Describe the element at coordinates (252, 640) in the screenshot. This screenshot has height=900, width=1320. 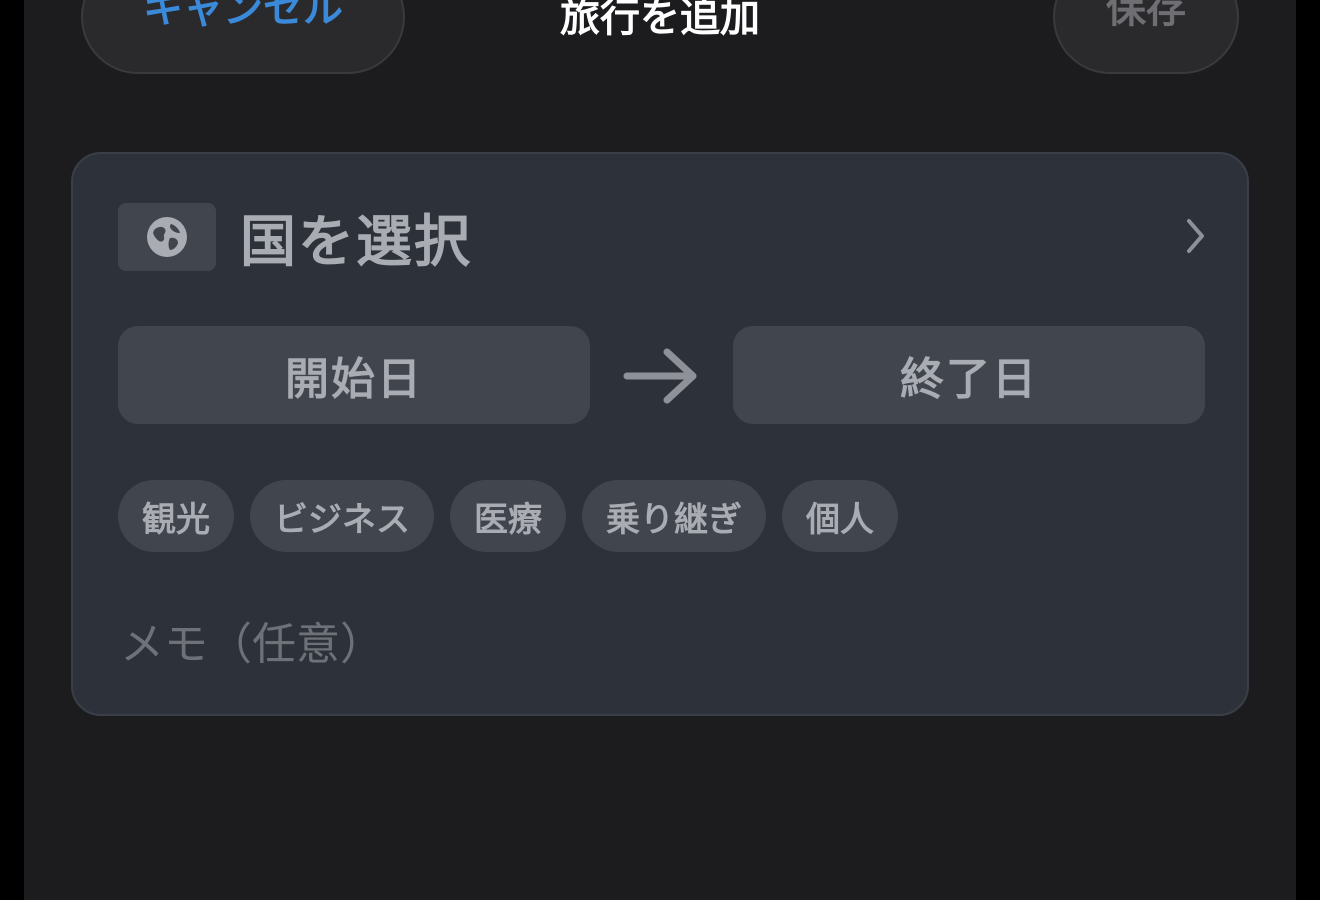
I see `memo-input: メモ（任意）` at that location.